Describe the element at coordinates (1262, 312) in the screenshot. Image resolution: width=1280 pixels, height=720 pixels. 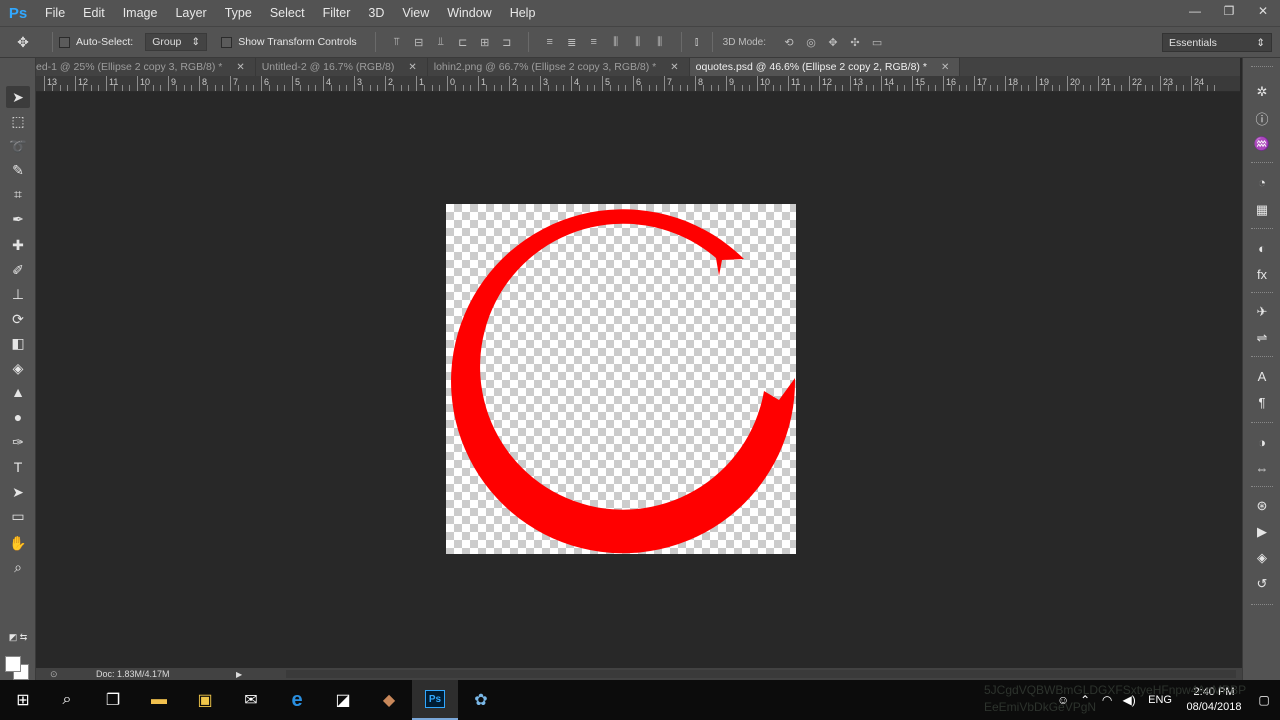
I see `tool-presets-icon: ✈` at that location.